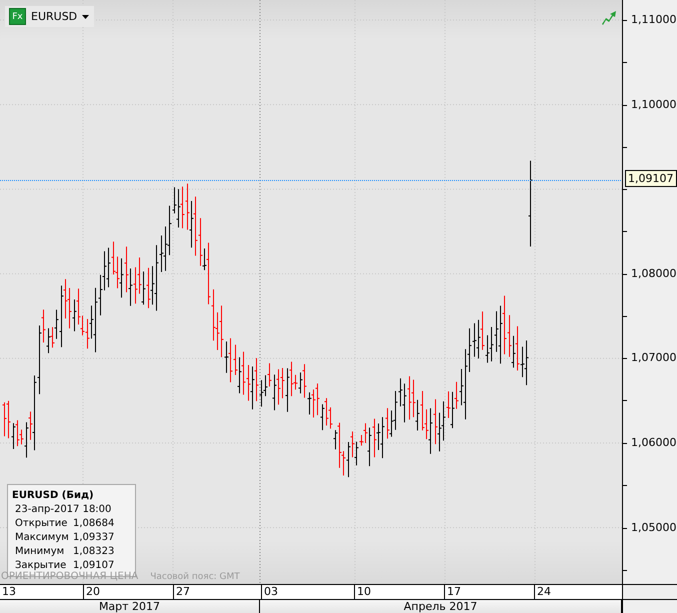  Describe the element at coordinates (195, 577) in the screenshot. I see `timezone-note: Часовой пояс: GMT` at that location.